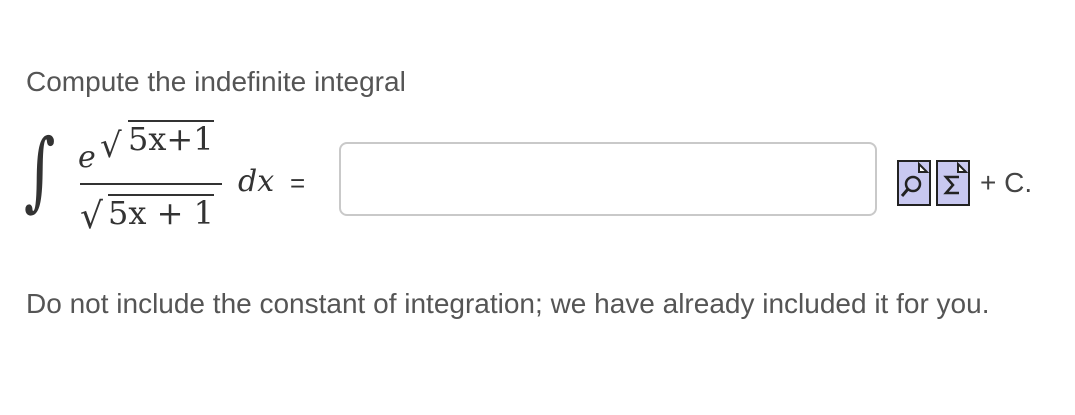 The image size is (1075, 415). Describe the element at coordinates (298, 183) in the screenshot. I see `equals-sign: =` at that location.